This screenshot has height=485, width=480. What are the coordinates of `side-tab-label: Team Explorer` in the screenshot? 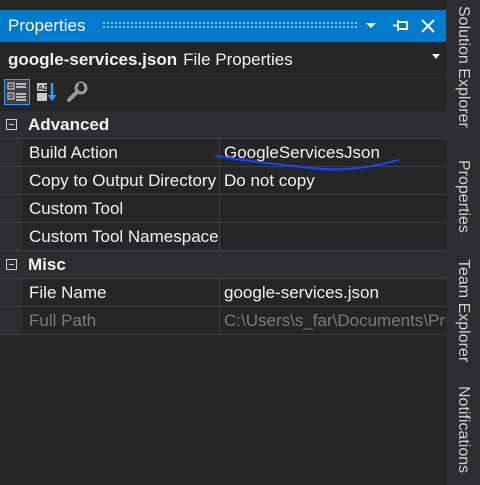 It's located at (463, 311).